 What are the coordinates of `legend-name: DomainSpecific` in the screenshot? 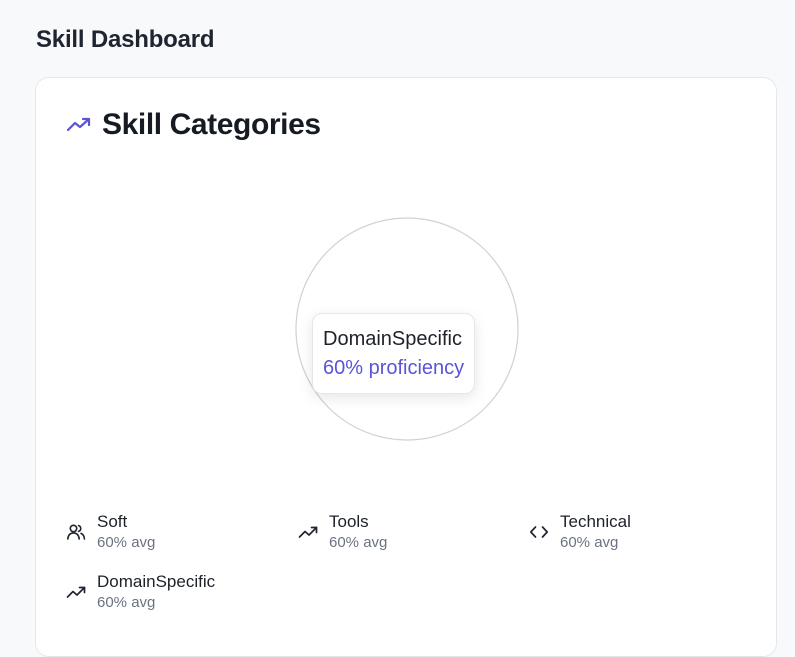 It's located at (156, 581).